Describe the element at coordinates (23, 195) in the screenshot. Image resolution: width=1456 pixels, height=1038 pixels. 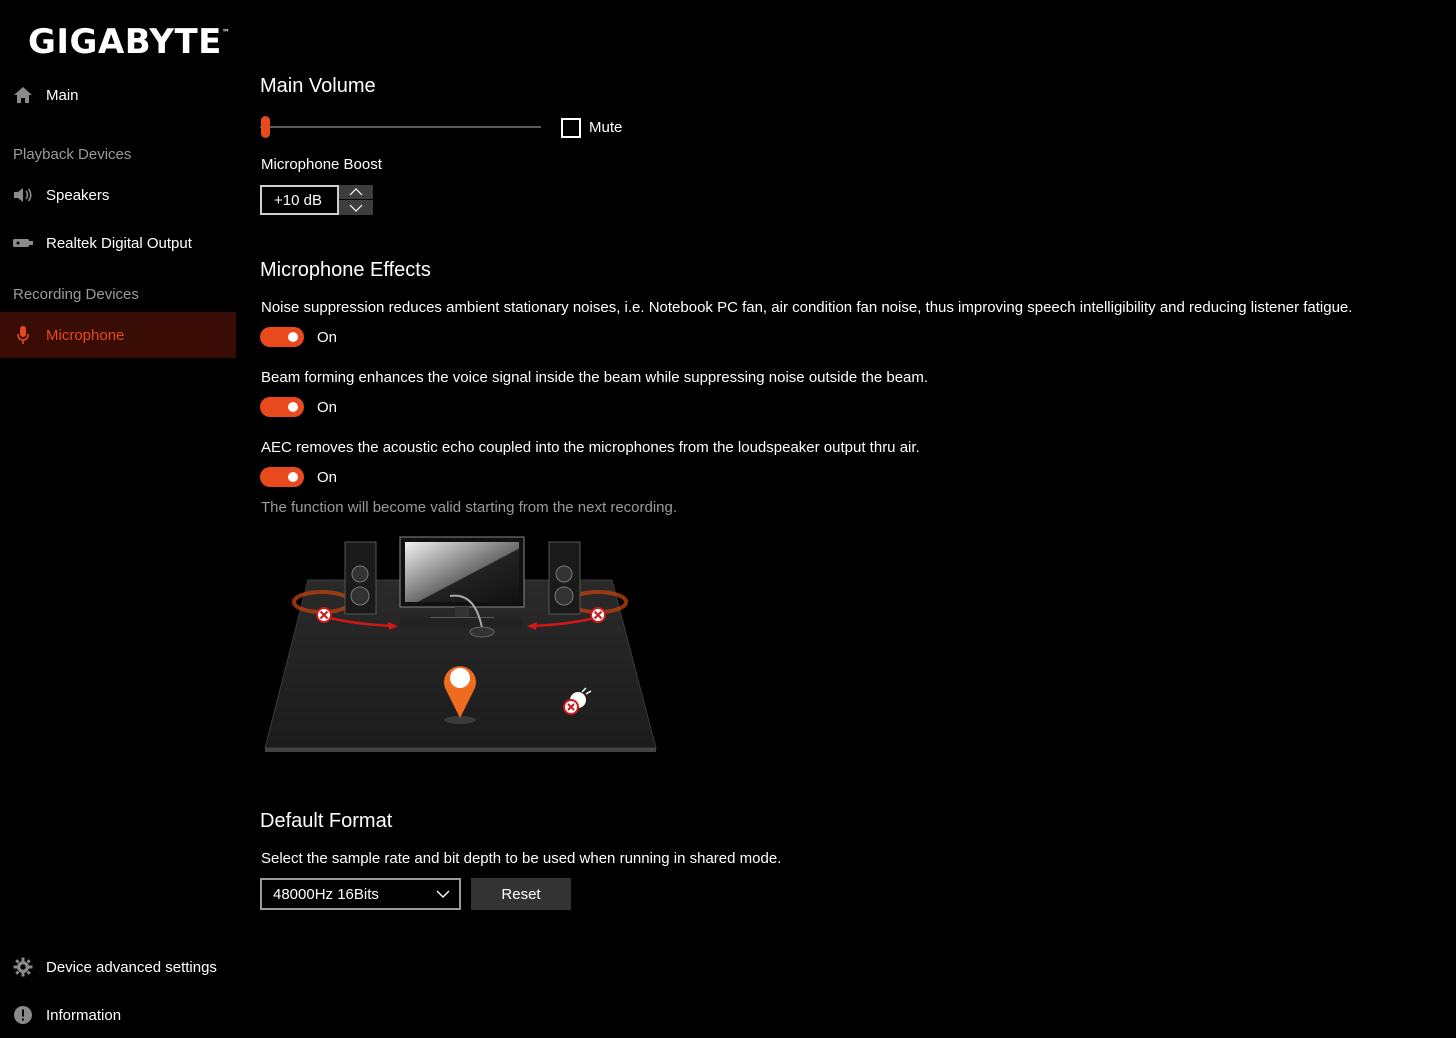
I see `speaker-icon` at that location.